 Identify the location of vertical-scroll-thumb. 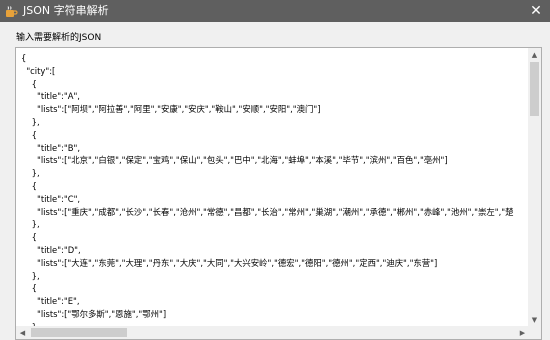
(534, 89).